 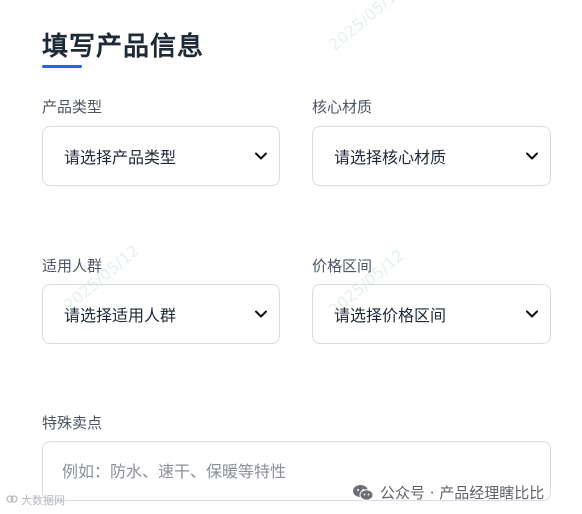 What do you see at coordinates (462, 493) in the screenshot?
I see `wechat-watermark-text: 公众号 · 产品经理瞎比比` at bounding box center [462, 493].